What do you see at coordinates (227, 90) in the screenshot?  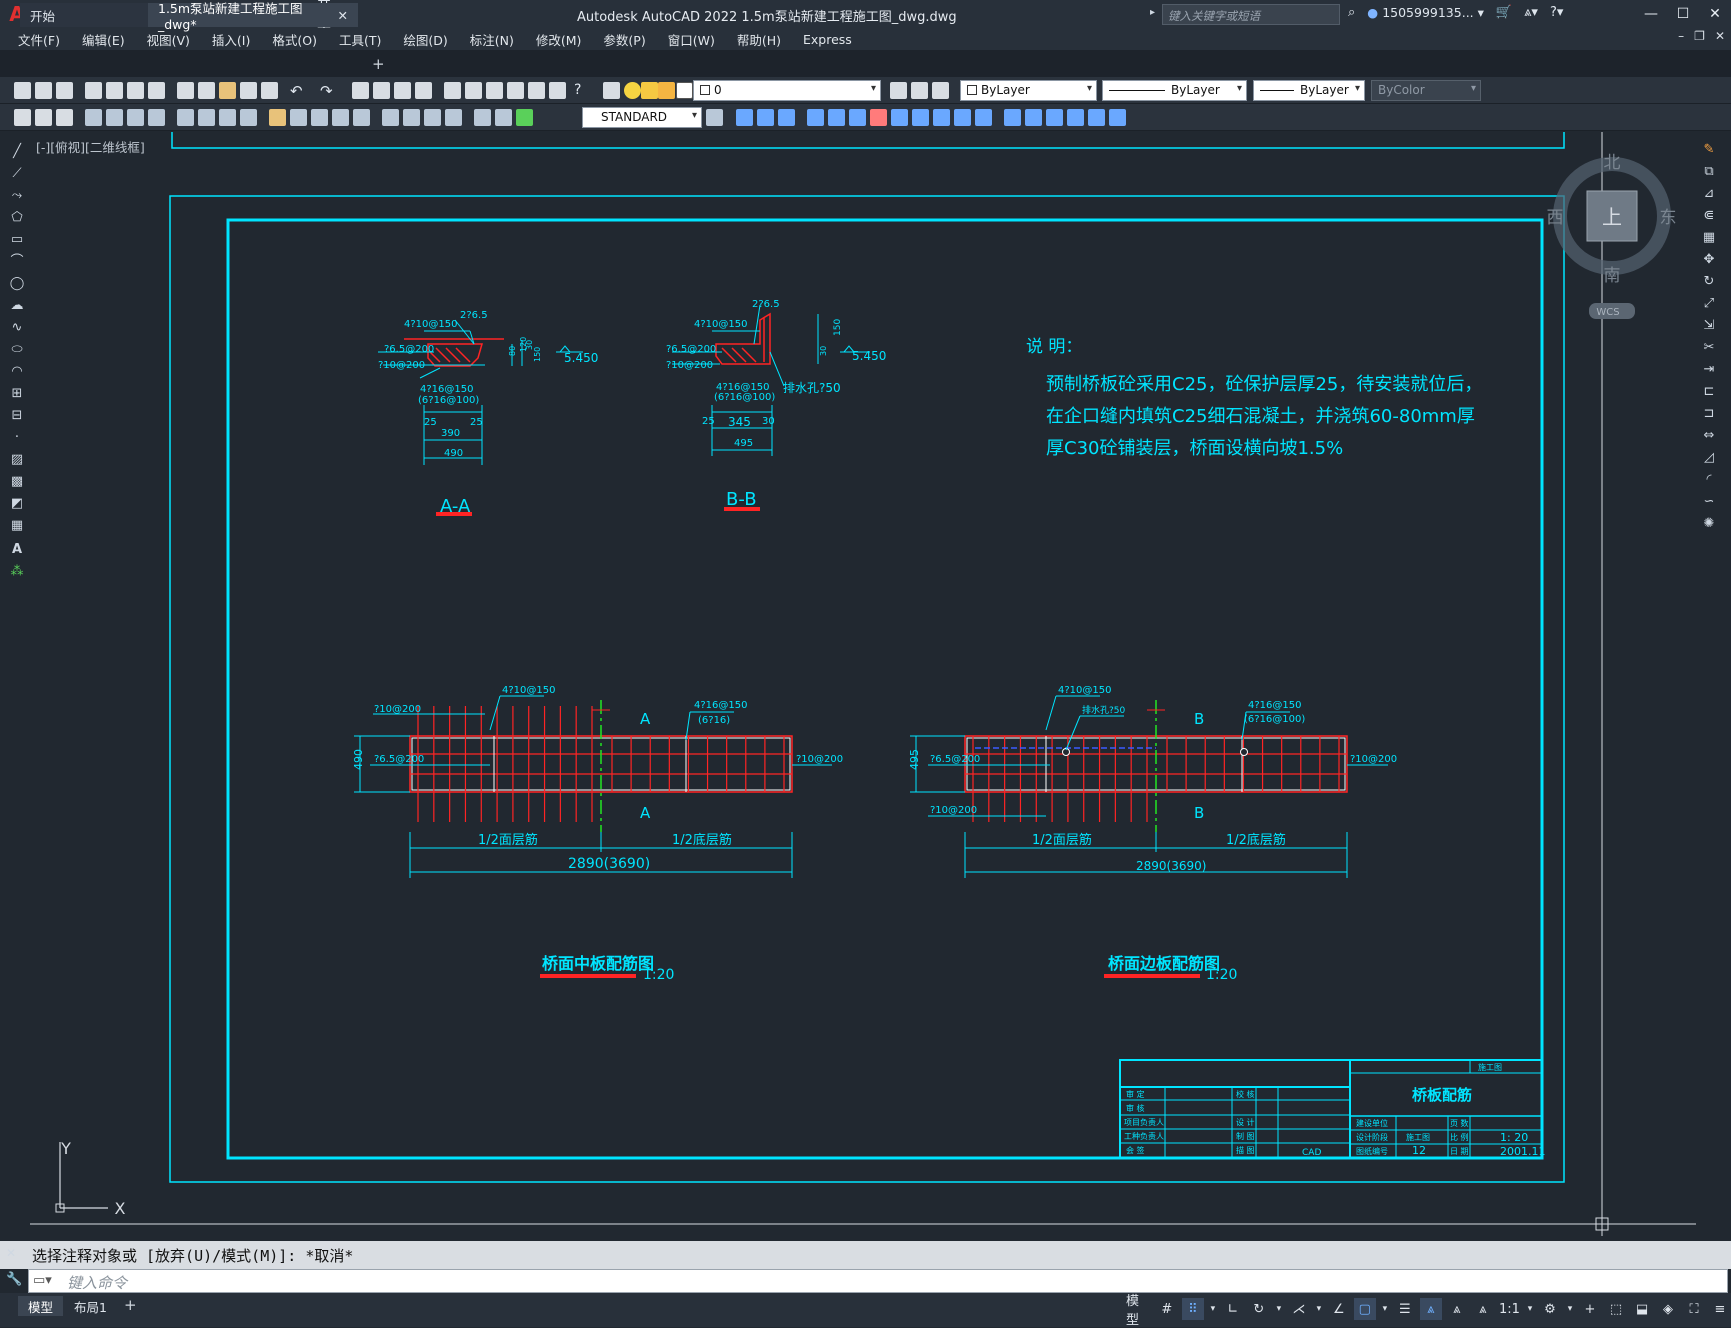 I see `paste-icon` at bounding box center [227, 90].